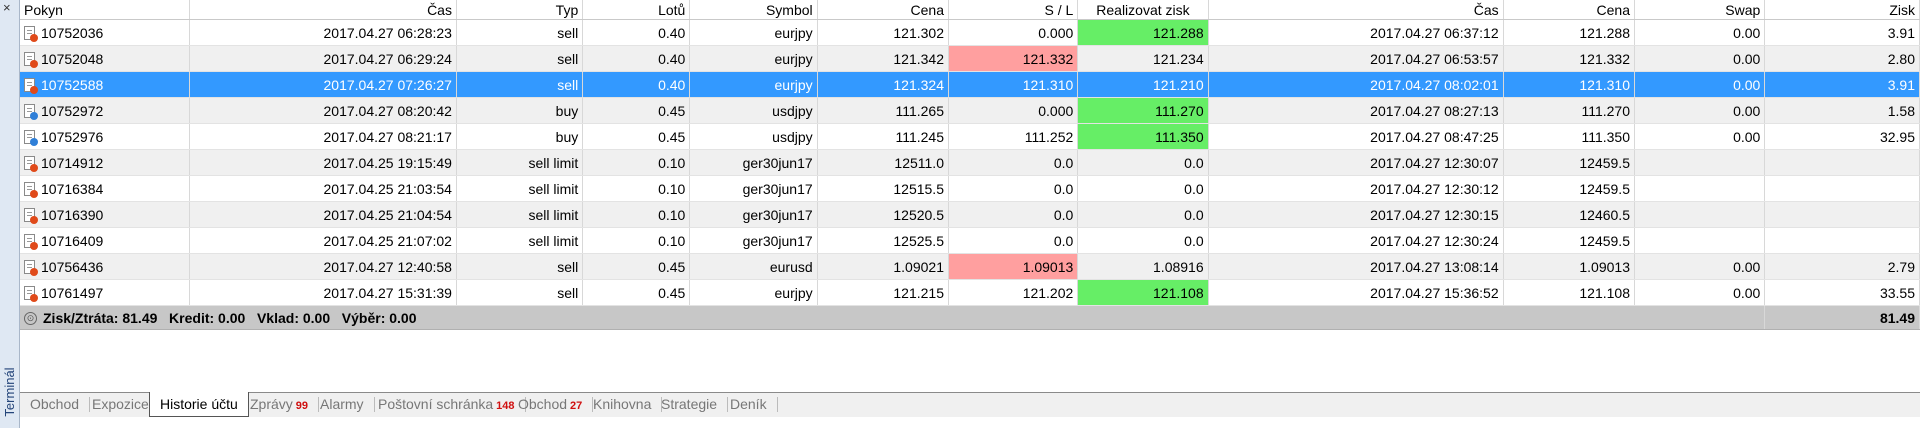 The image size is (1920, 428). Describe the element at coordinates (1700, 10) in the screenshot. I see `column-header-swap: Swap` at that location.